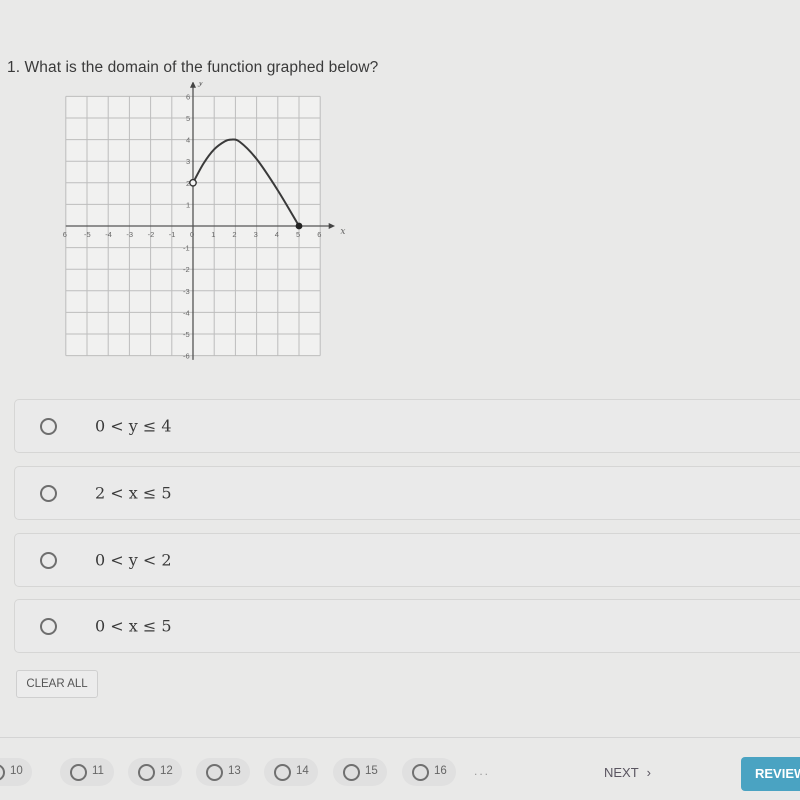  I want to click on x-axis-arrow-icon, so click(332, 226).